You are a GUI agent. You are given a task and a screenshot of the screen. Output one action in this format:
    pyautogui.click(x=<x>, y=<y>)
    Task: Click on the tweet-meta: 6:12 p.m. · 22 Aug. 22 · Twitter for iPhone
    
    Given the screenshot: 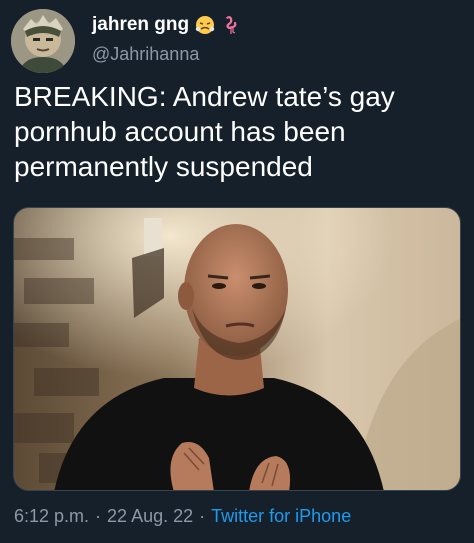 What is the action you would take?
    pyautogui.click(x=182, y=516)
    